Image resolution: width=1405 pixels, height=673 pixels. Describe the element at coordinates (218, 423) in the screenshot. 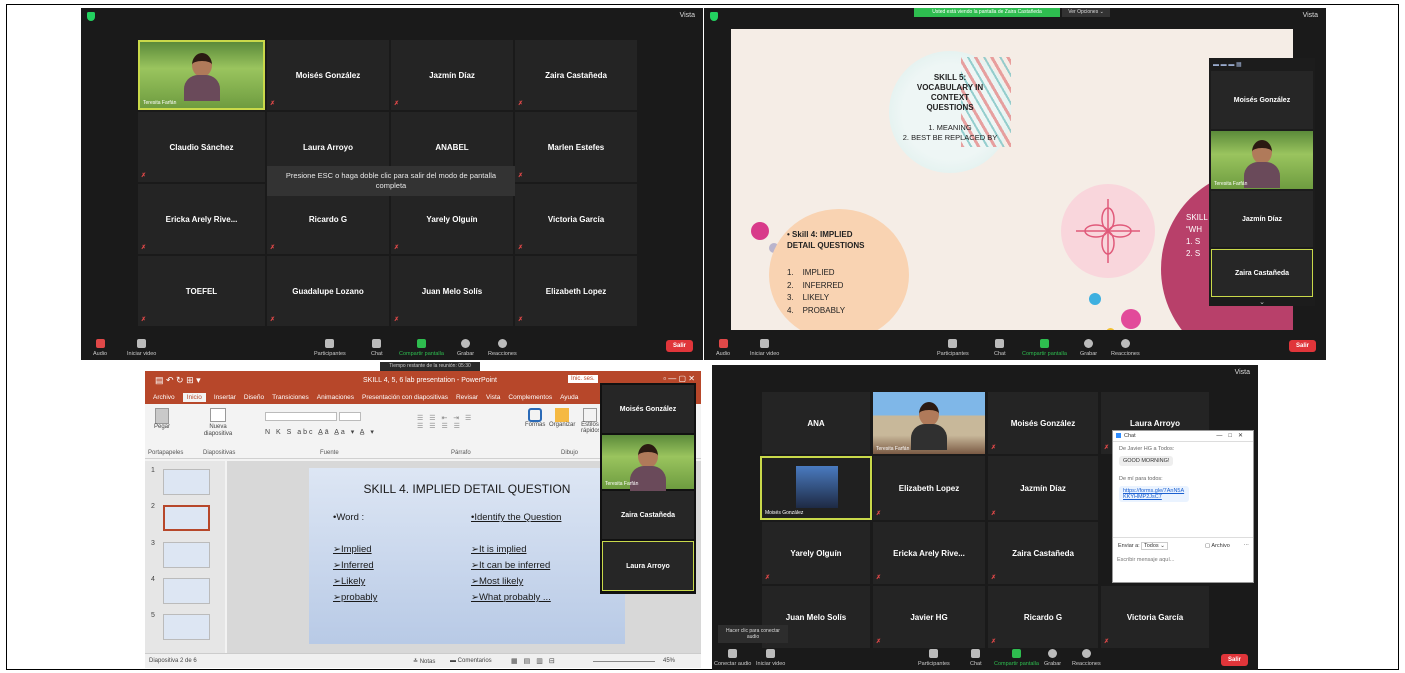

I see `new-slide-button: Nueva diapositiva` at that location.